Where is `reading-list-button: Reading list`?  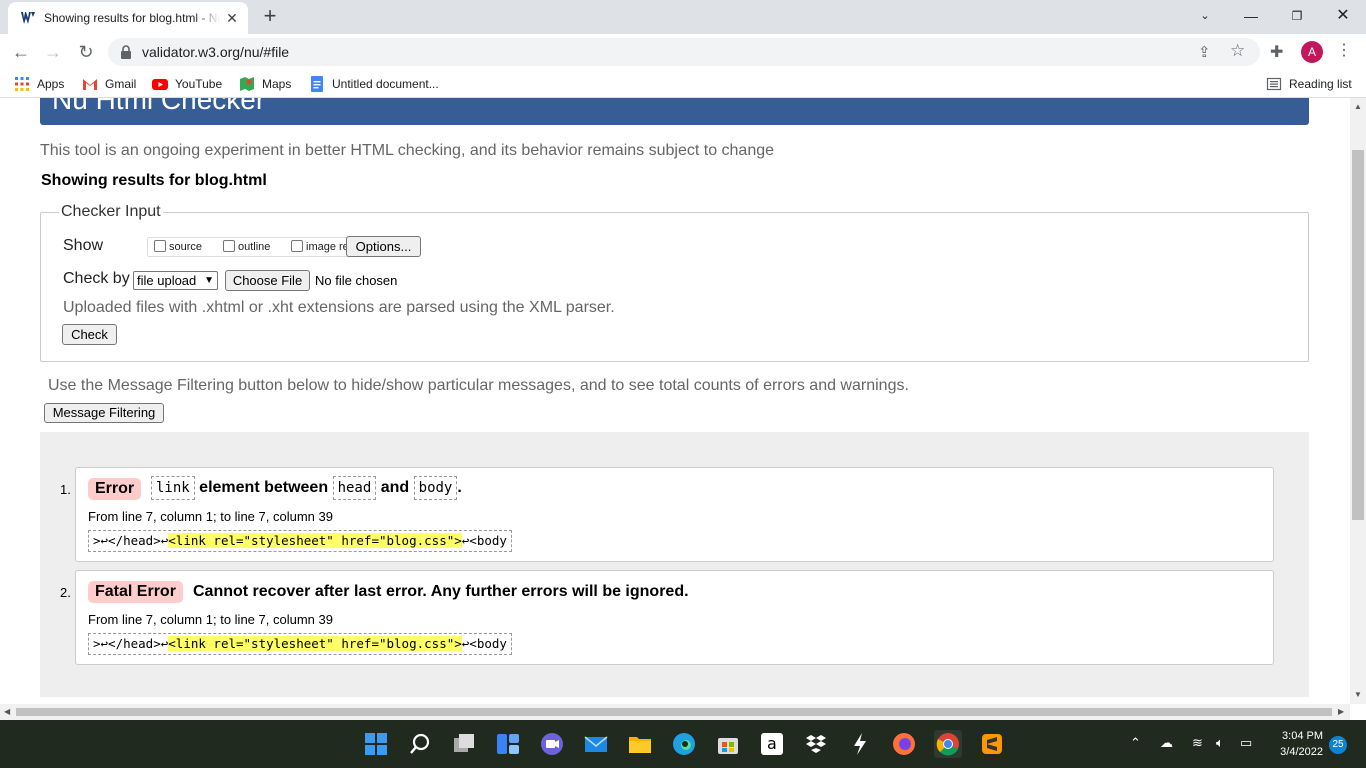
reading-list-button: Reading list is located at coordinates (1309, 84).